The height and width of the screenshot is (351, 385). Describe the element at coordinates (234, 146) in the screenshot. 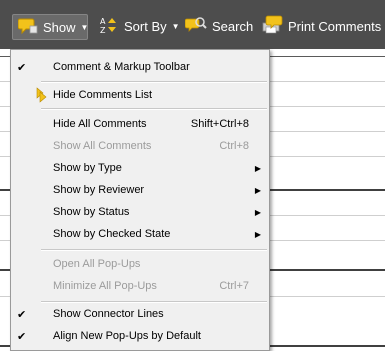

I see `shortcut-label: Ctrl+8` at that location.